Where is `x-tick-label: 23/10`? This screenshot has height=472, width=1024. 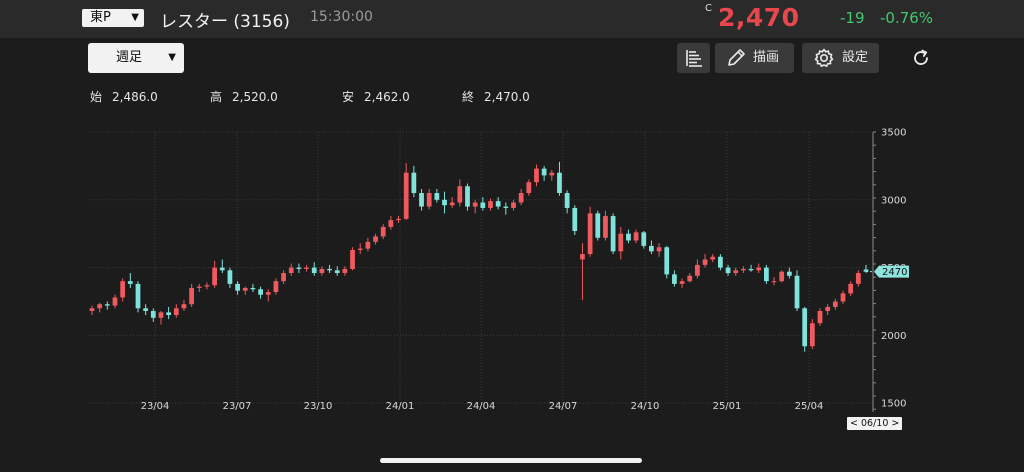
x-tick-label: 23/10 is located at coordinates (318, 406).